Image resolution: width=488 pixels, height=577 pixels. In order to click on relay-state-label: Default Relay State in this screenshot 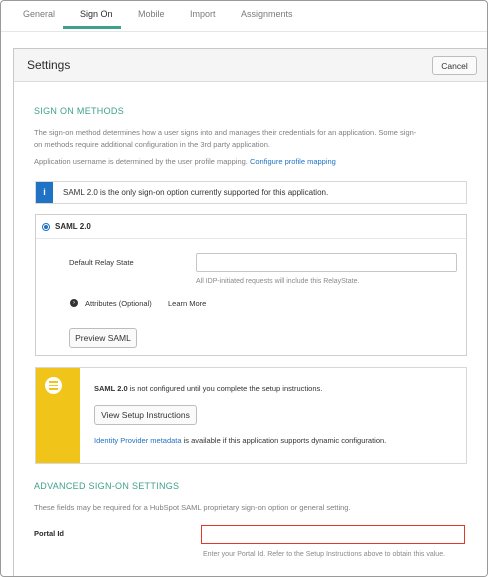, I will do `click(101, 262)`.